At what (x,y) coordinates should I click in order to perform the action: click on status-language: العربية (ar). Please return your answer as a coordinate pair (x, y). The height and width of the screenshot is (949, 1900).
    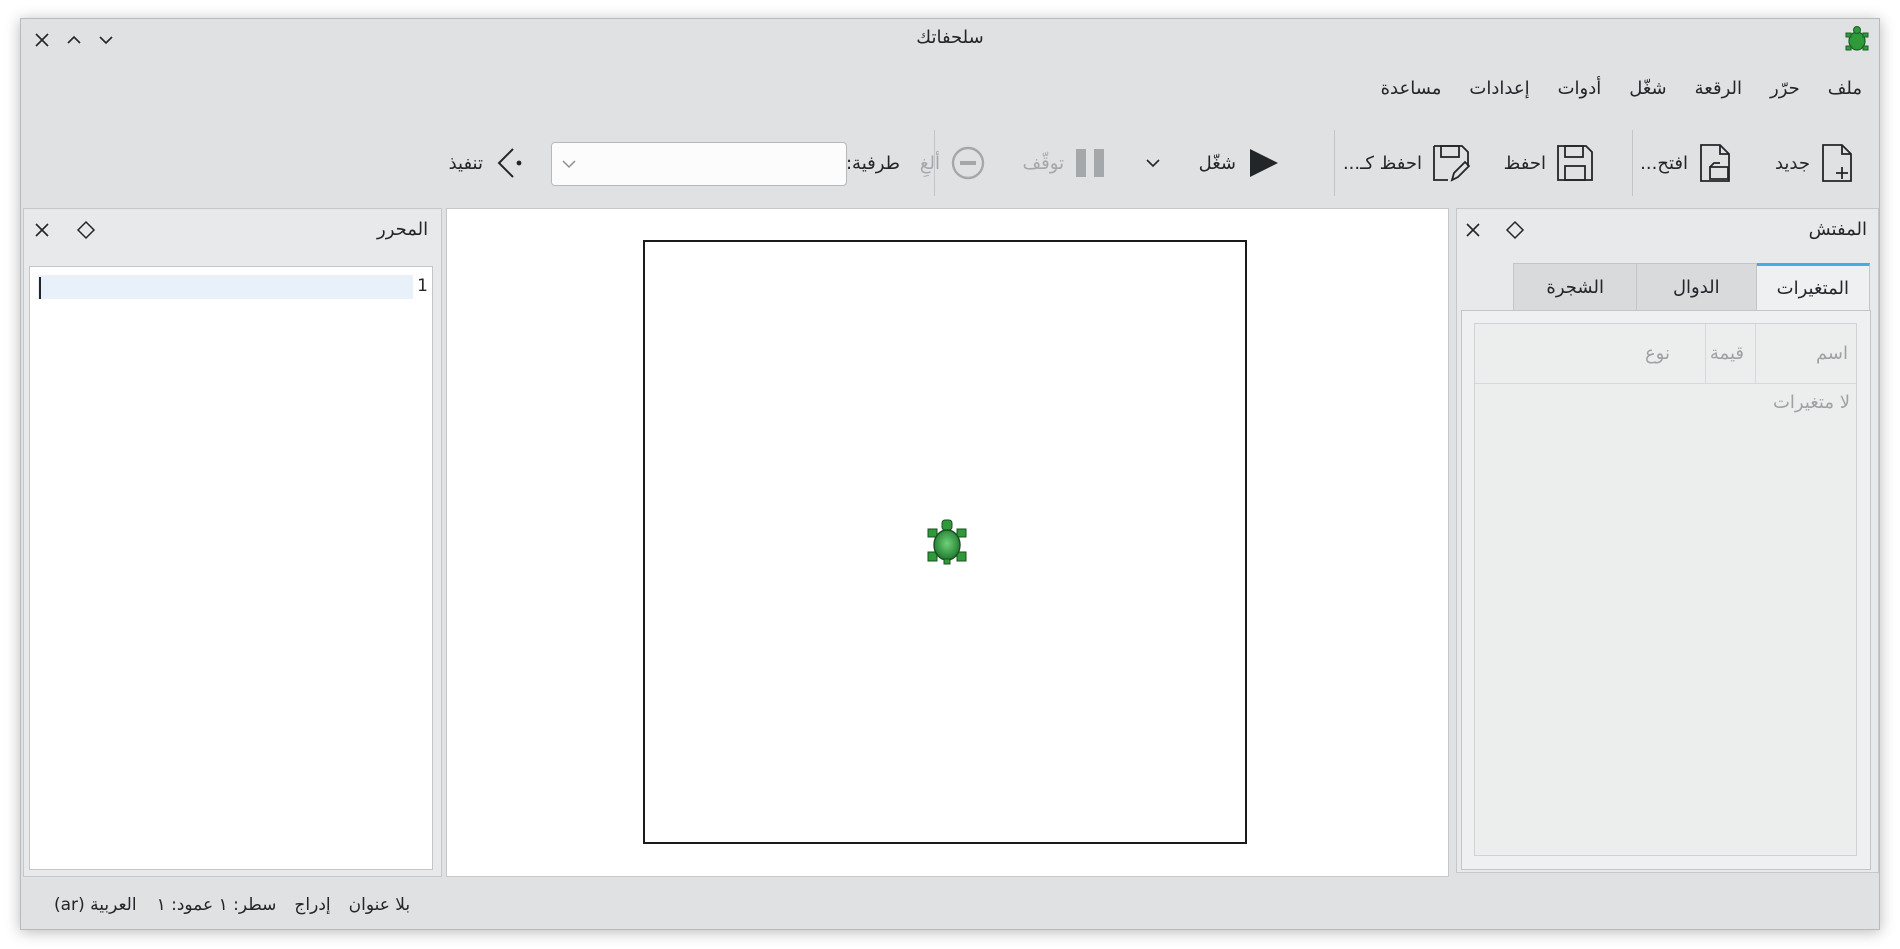
    Looking at the image, I should click on (95, 905).